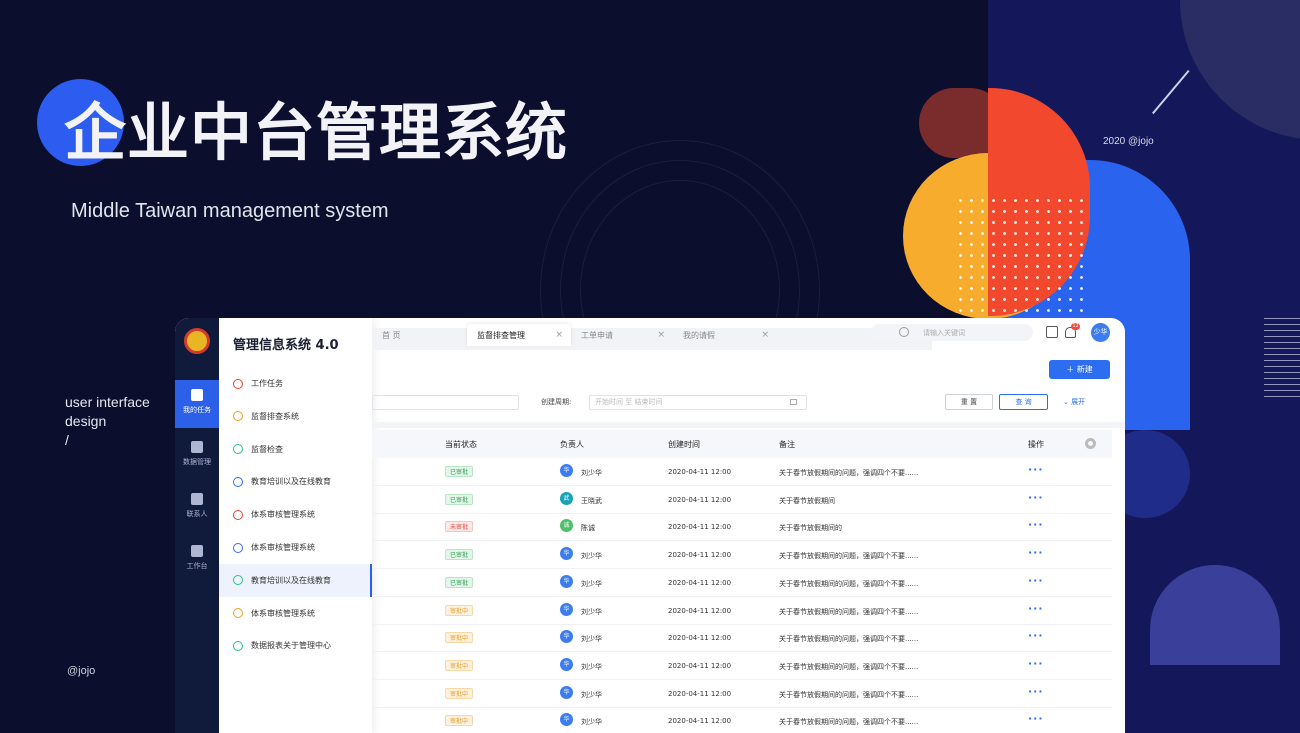 Image resolution: width=1300 pixels, height=733 pixels. Describe the element at coordinates (969, 402) in the screenshot. I see `reset-button: 重 置` at that location.